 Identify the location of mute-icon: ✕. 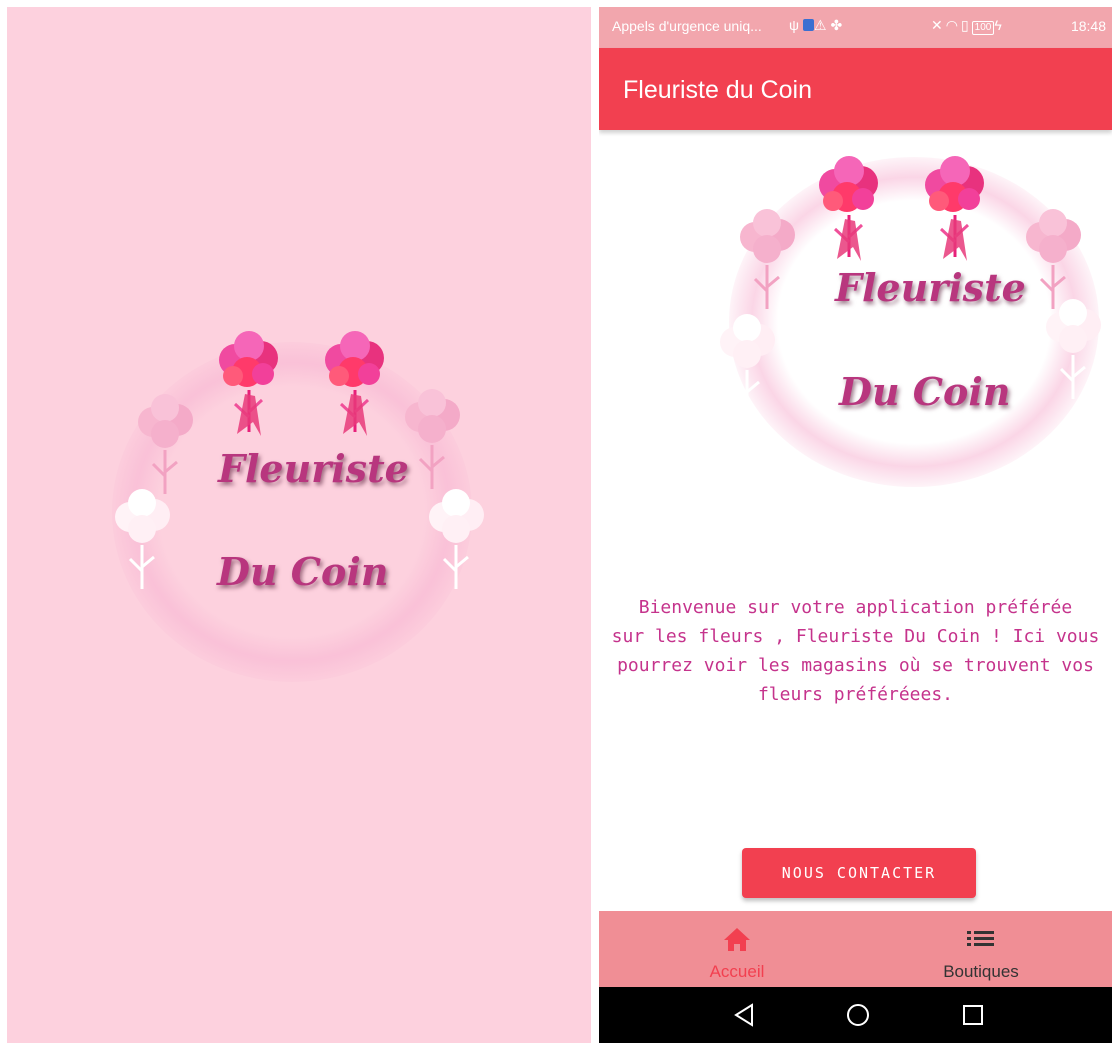
(938, 25).